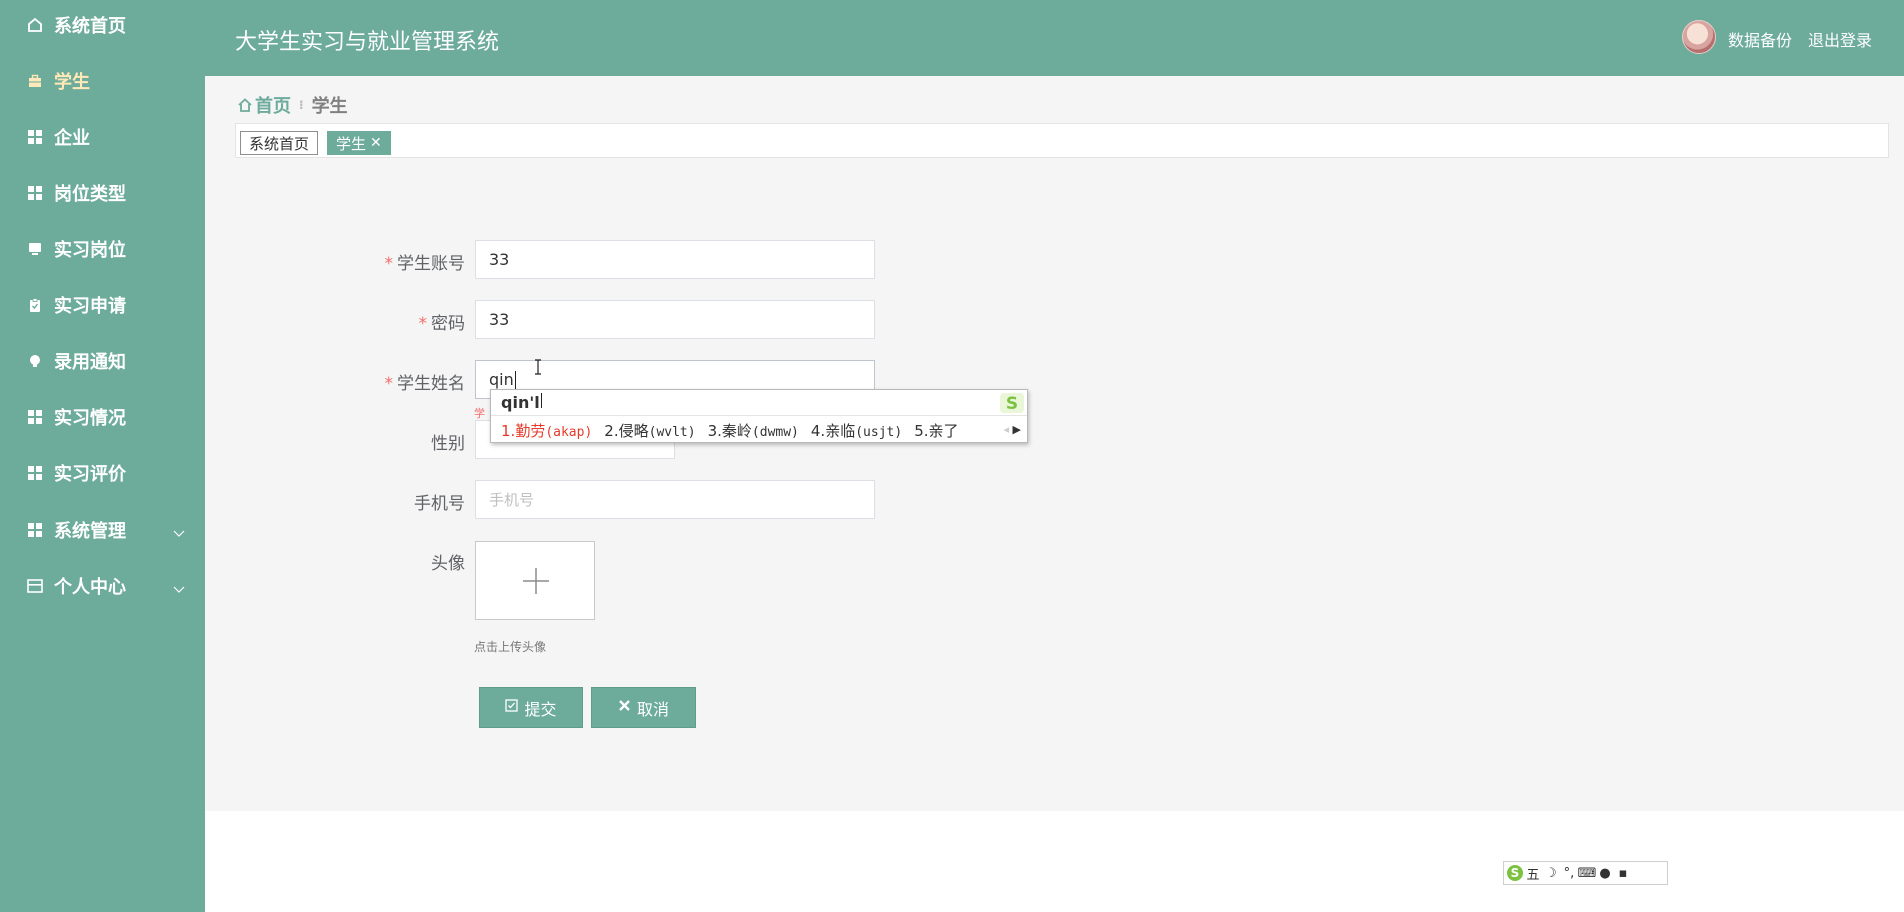  What do you see at coordinates (90, 250) in the screenshot?
I see `sidebar-item-label: 实习岗位` at bounding box center [90, 250].